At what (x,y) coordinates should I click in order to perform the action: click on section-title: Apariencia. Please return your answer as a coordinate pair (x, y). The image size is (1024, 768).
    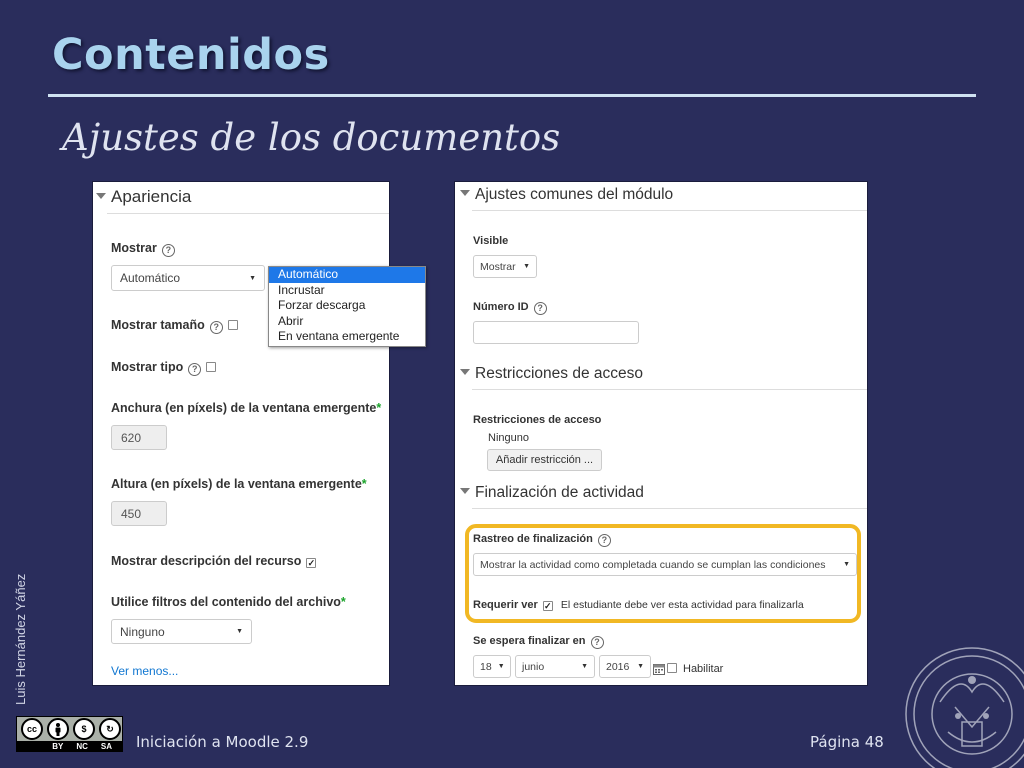
    Looking at the image, I should click on (151, 196).